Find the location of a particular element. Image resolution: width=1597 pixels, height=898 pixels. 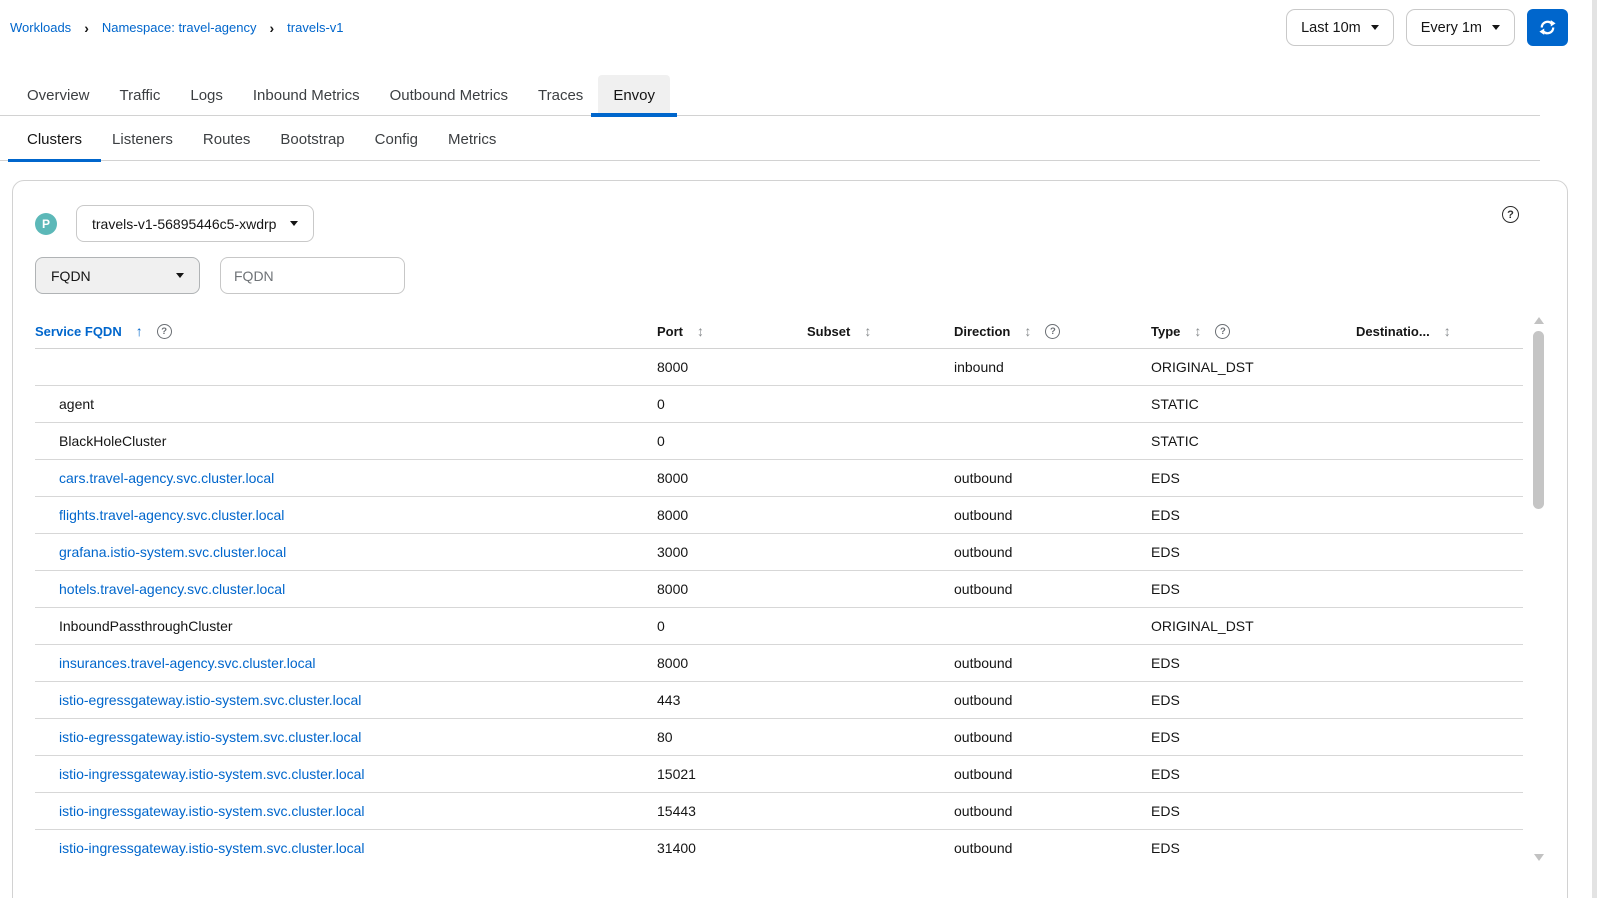

cell-service-fqdn: grafana.istio-system.svc.cluster.local is located at coordinates (346, 552).